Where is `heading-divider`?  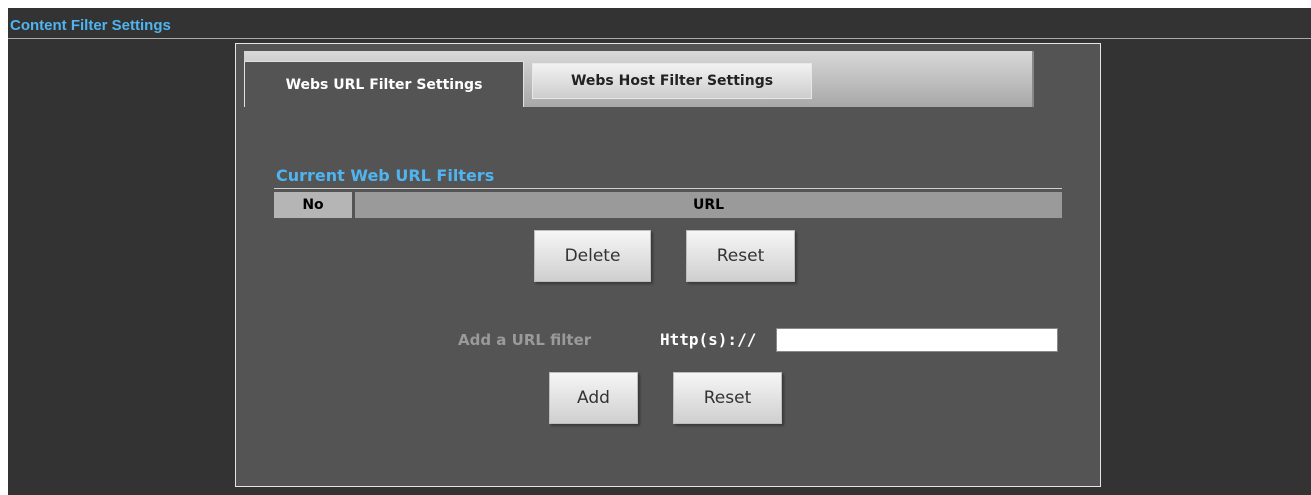
heading-divider is located at coordinates (668, 188).